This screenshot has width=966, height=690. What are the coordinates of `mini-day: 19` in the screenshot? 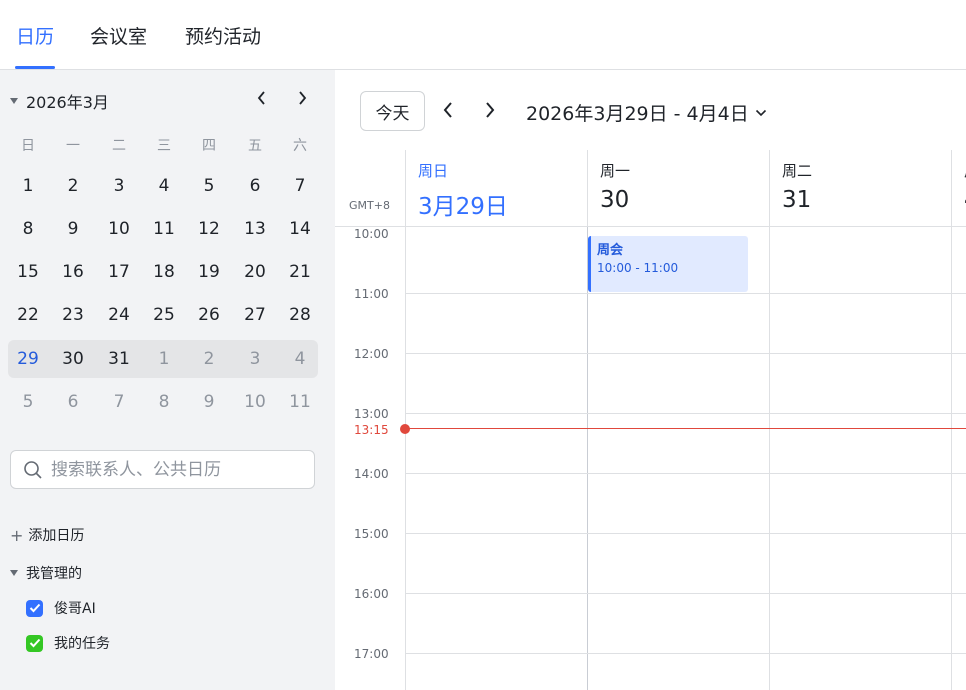 It's located at (209, 272).